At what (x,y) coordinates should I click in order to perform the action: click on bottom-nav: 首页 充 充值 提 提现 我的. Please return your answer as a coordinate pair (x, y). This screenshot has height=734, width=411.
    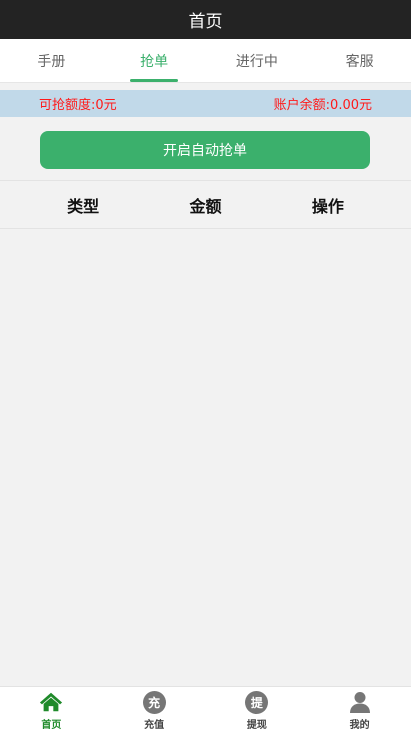
    Looking at the image, I should click on (205, 710).